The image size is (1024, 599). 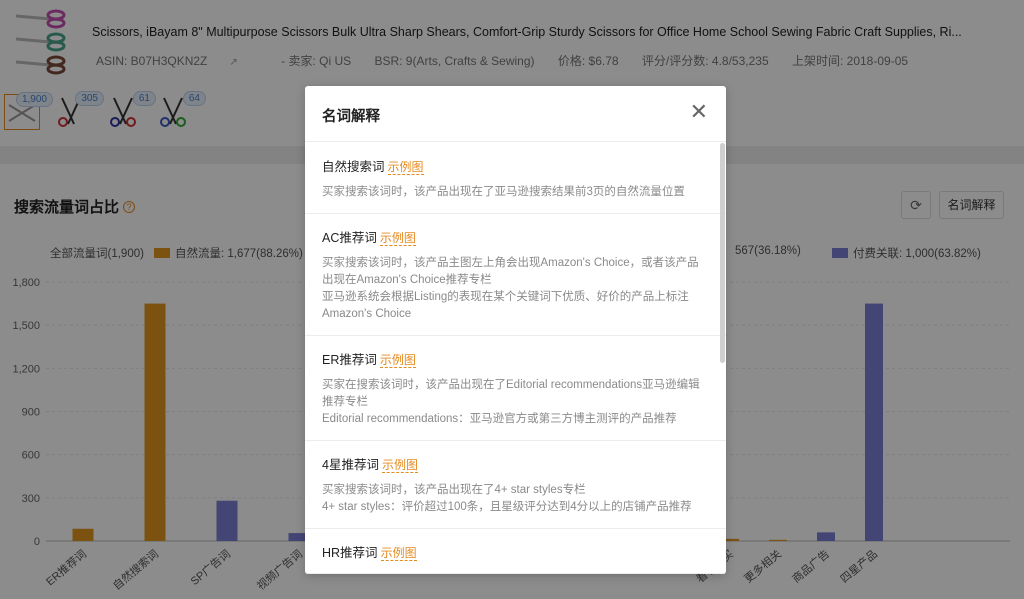 What do you see at coordinates (516, 236) in the screenshot?
I see `term-name: AC推荐词 示例图` at bounding box center [516, 236].